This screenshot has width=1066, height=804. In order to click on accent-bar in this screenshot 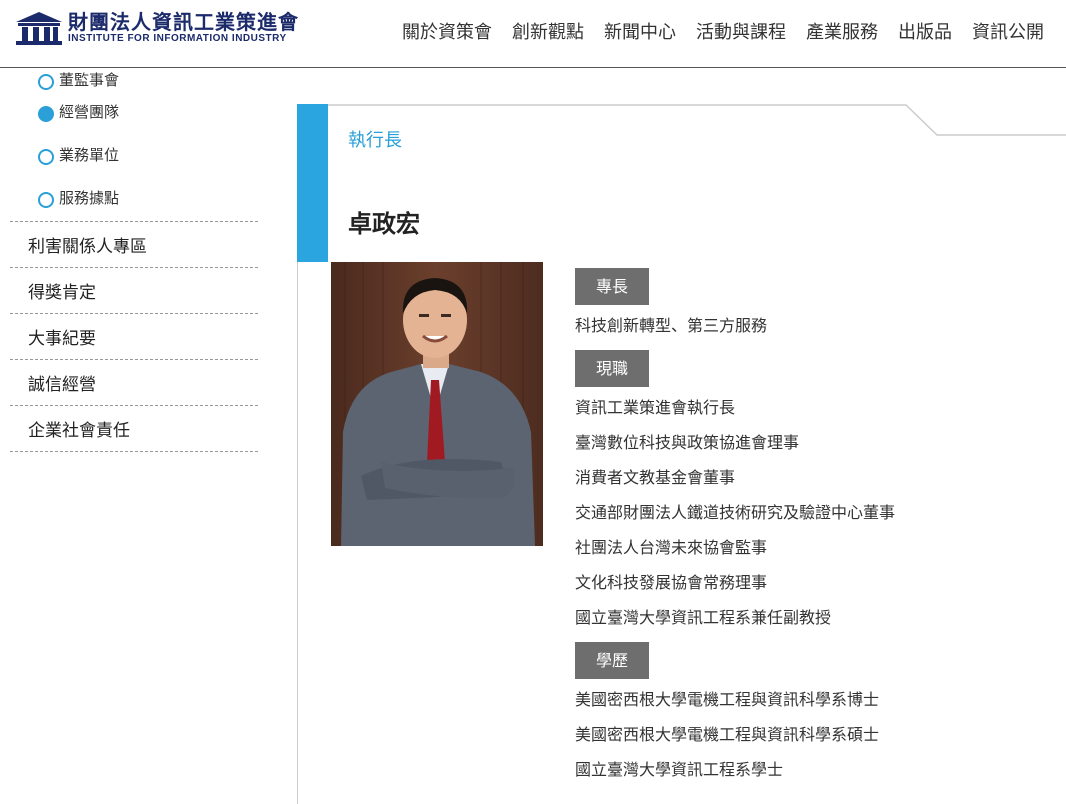, I will do `click(312, 183)`.